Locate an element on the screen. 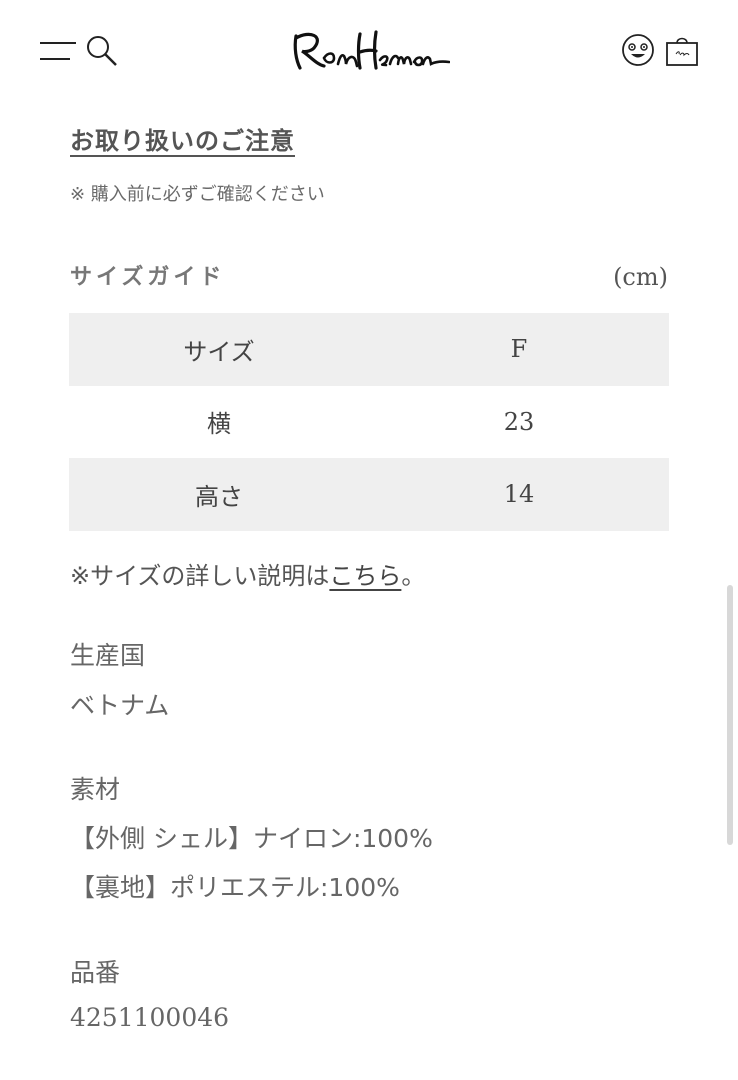 The width and height of the screenshot is (738, 1080). size-detail-note: ※サイズの詳しい説明はこちら。 is located at coordinates (247, 573).